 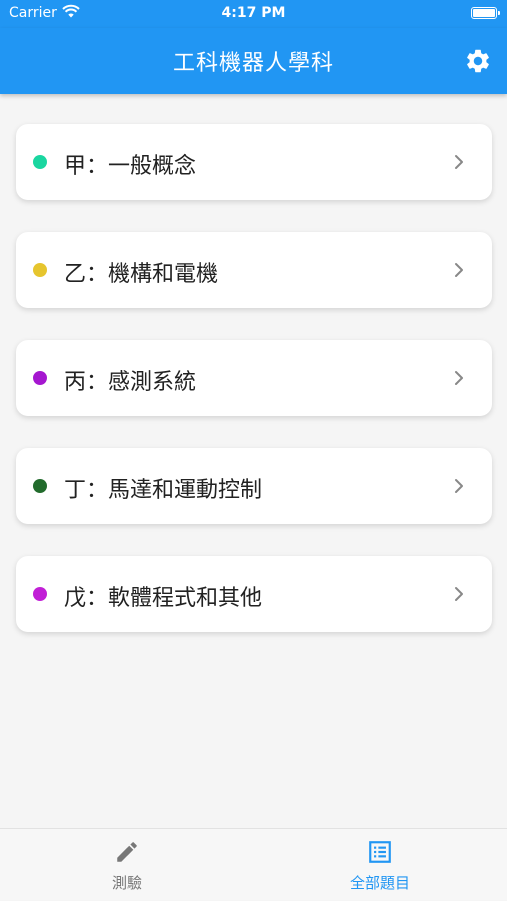 What do you see at coordinates (379, 883) in the screenshot?
I see `tab-all-questions-label: 全部題目` at bounding box center [379, 883].